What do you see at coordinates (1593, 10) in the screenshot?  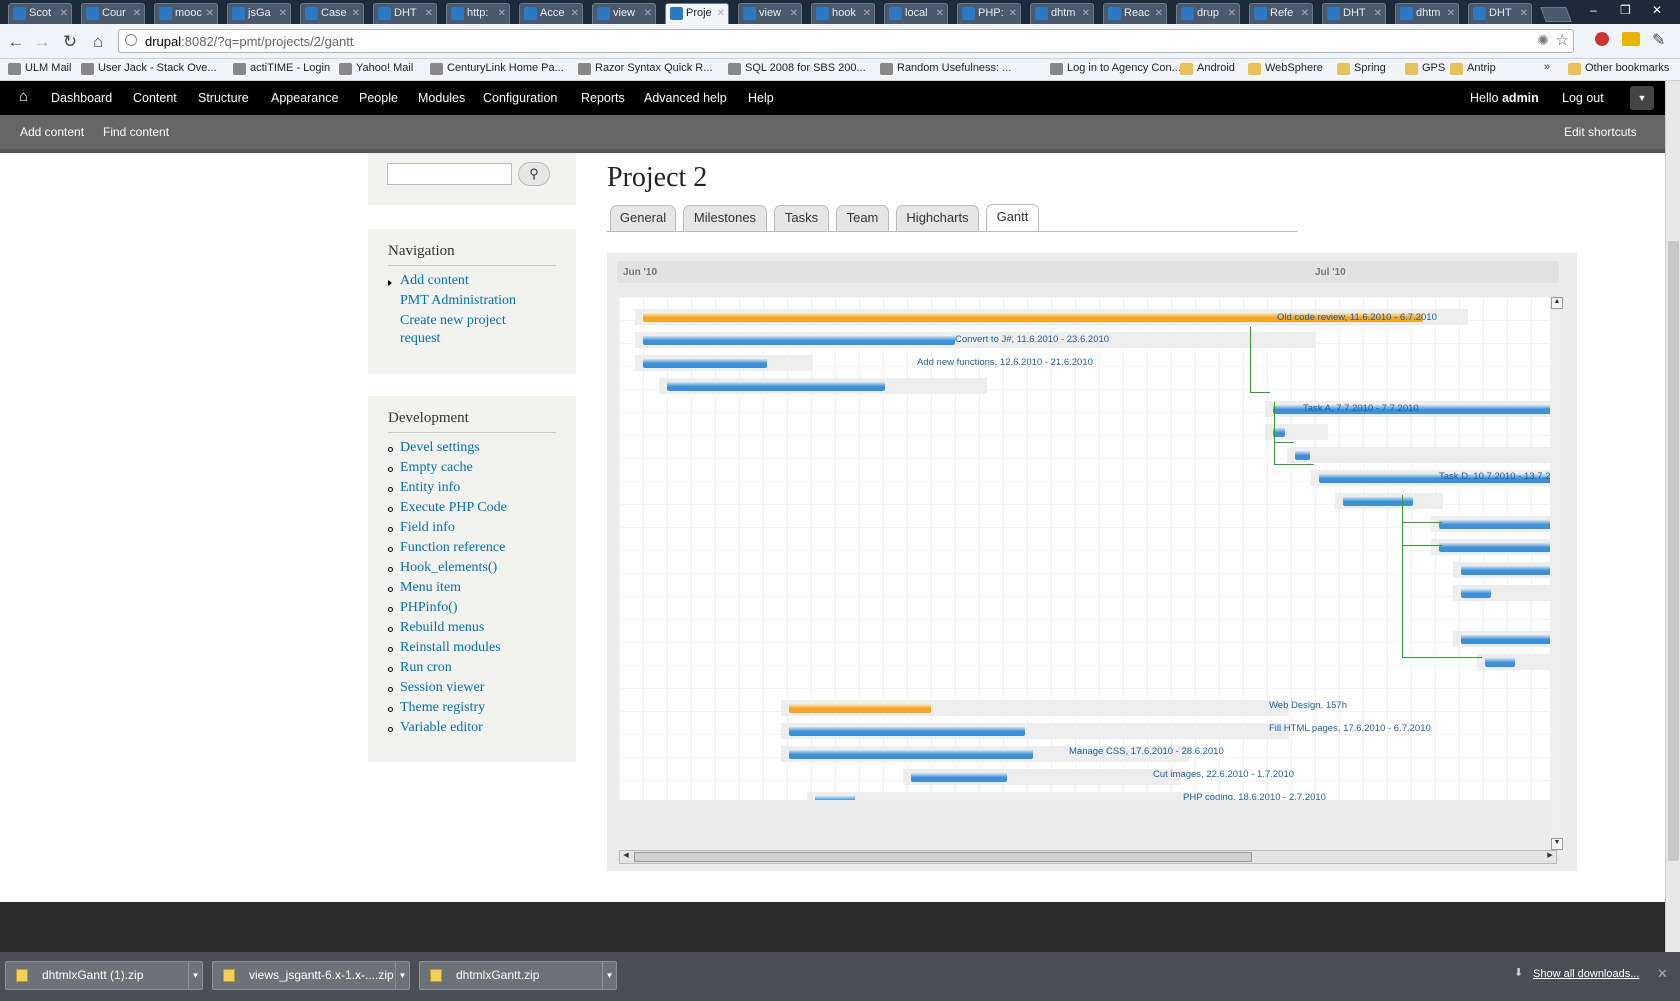 I see `minimize-icon: –` at bounding box center [1593, 10].